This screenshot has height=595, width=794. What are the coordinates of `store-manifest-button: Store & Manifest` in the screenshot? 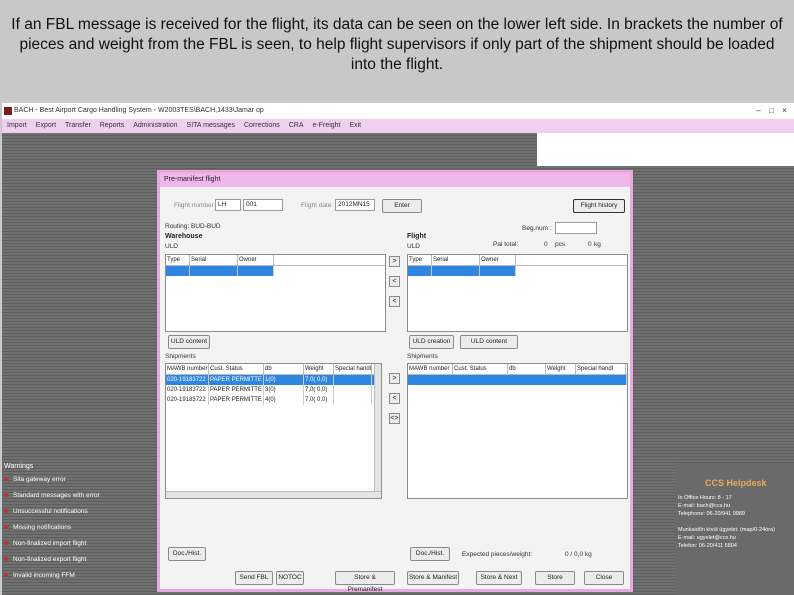 It's located at (433, 578).